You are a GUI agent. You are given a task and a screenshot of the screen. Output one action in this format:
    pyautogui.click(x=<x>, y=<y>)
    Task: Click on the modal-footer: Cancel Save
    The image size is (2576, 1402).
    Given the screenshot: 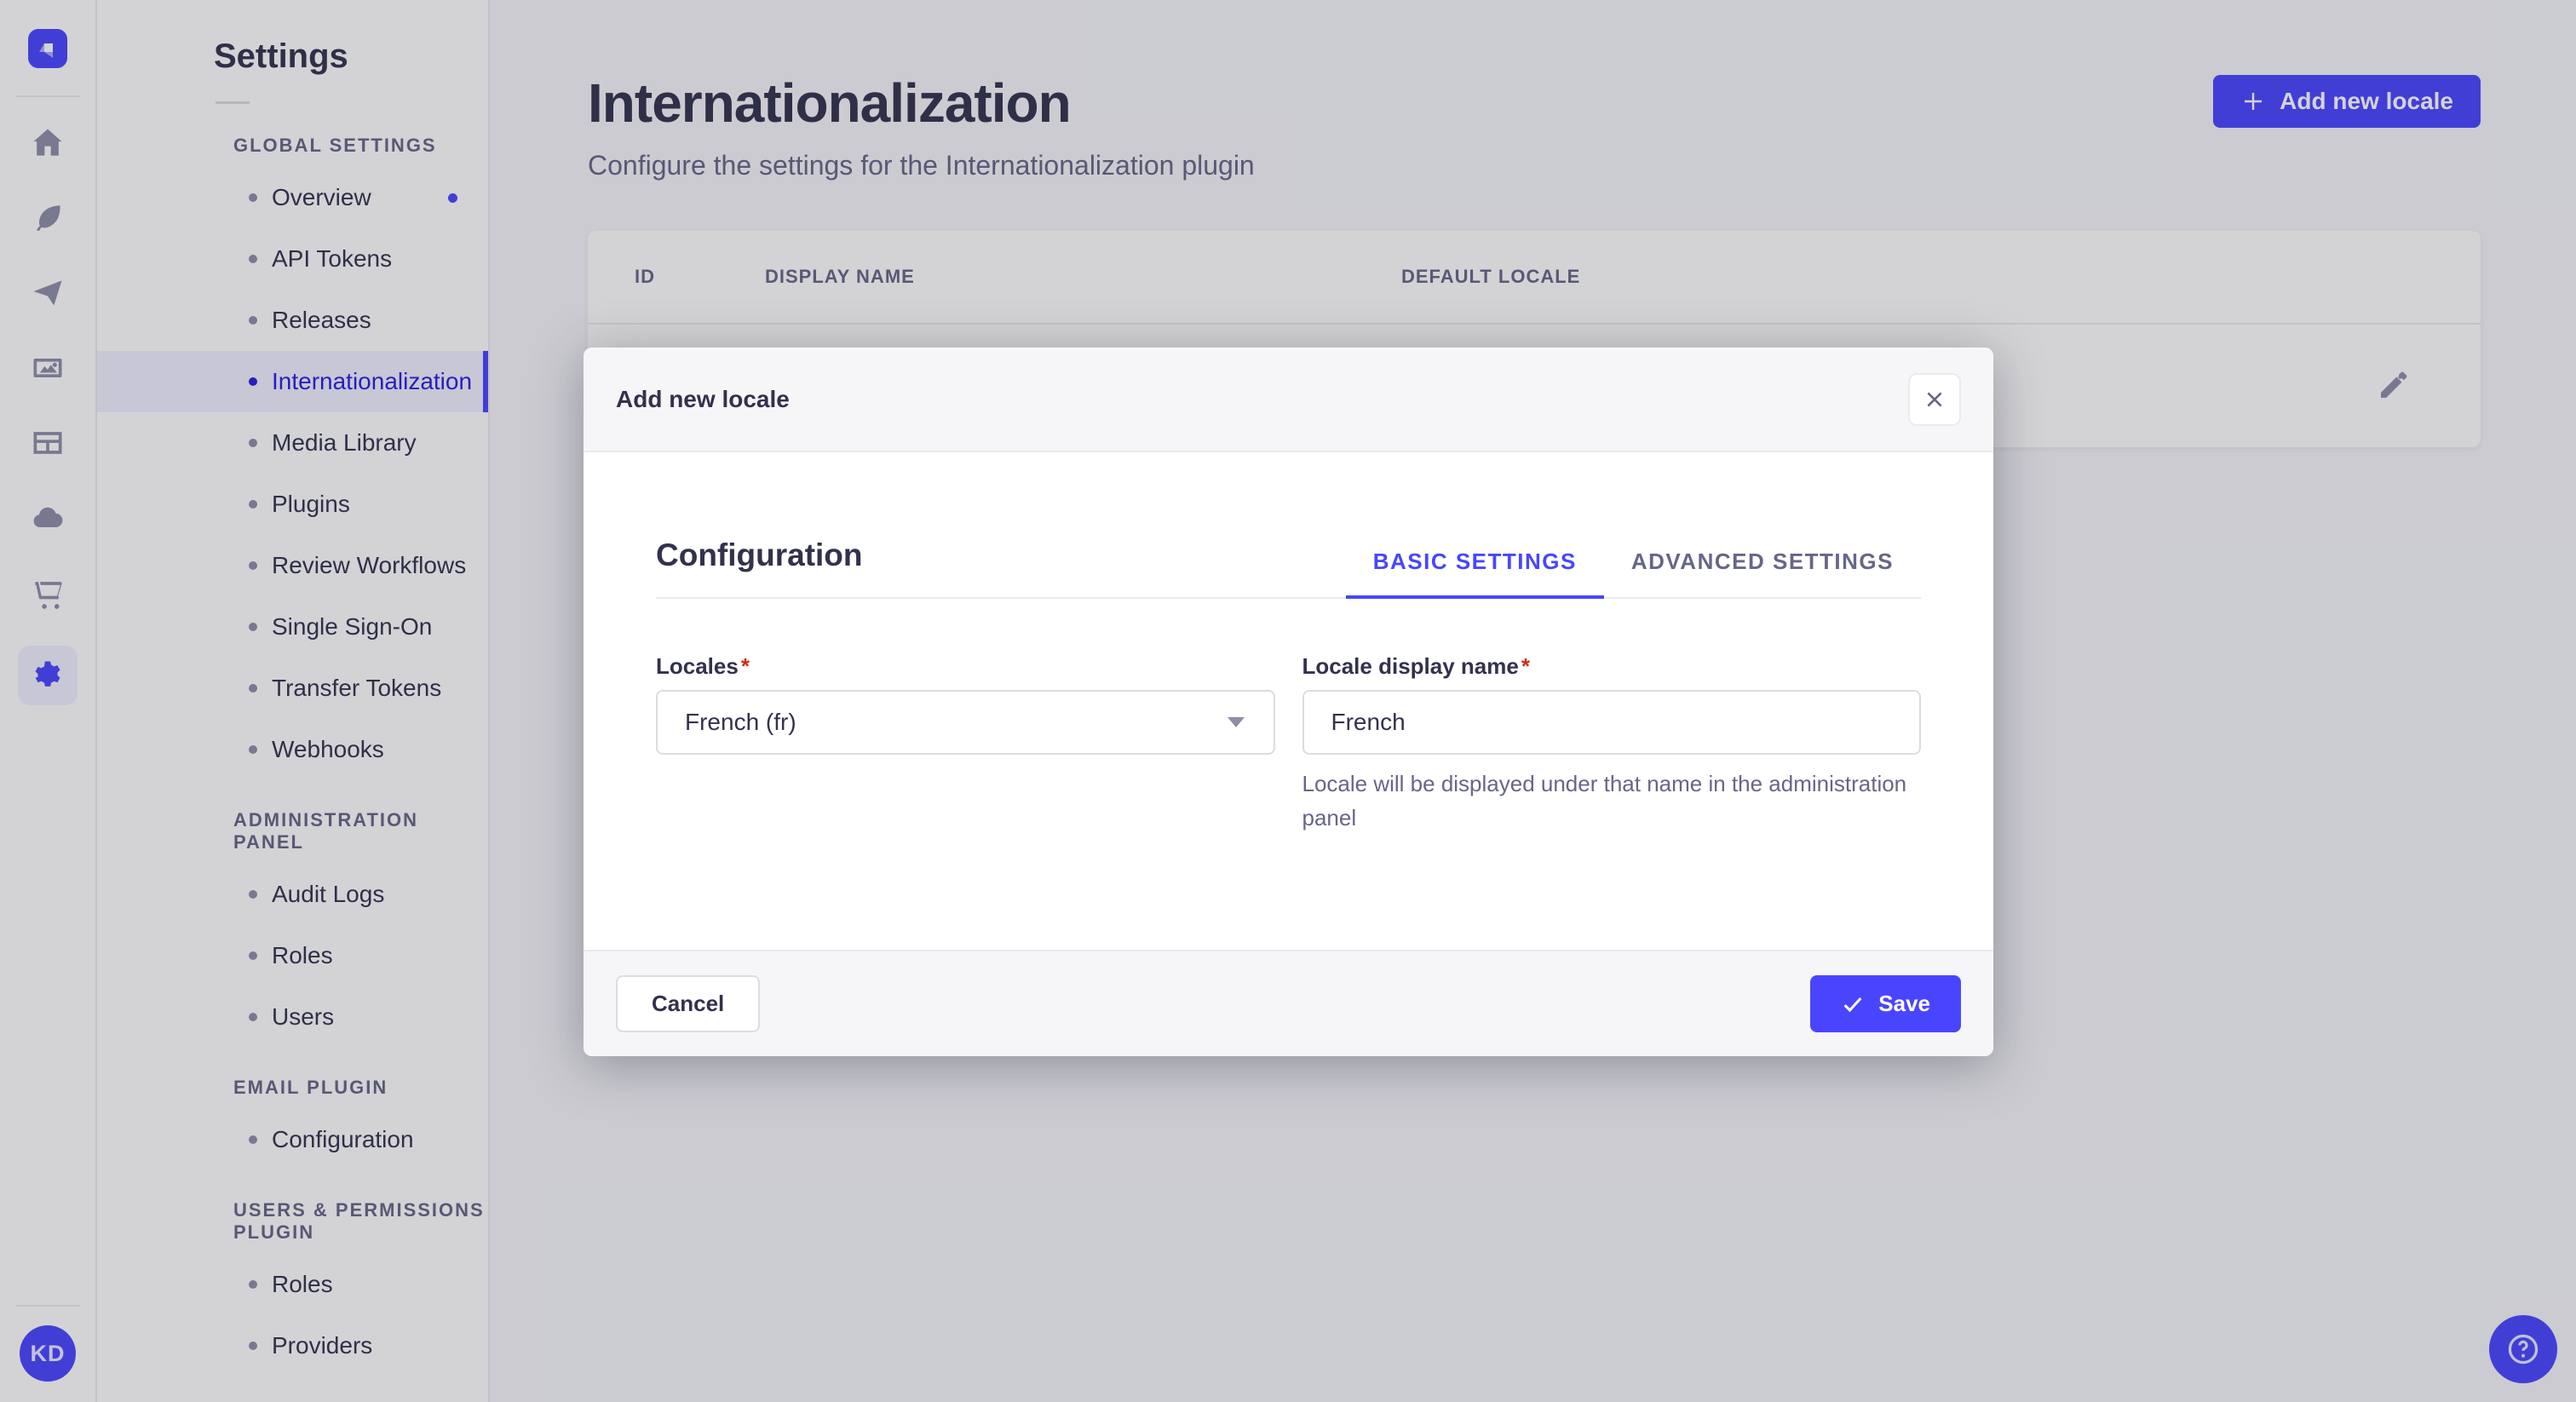 What is the action you would take?
    pyautogui.click(x=1288, y=1003)
    